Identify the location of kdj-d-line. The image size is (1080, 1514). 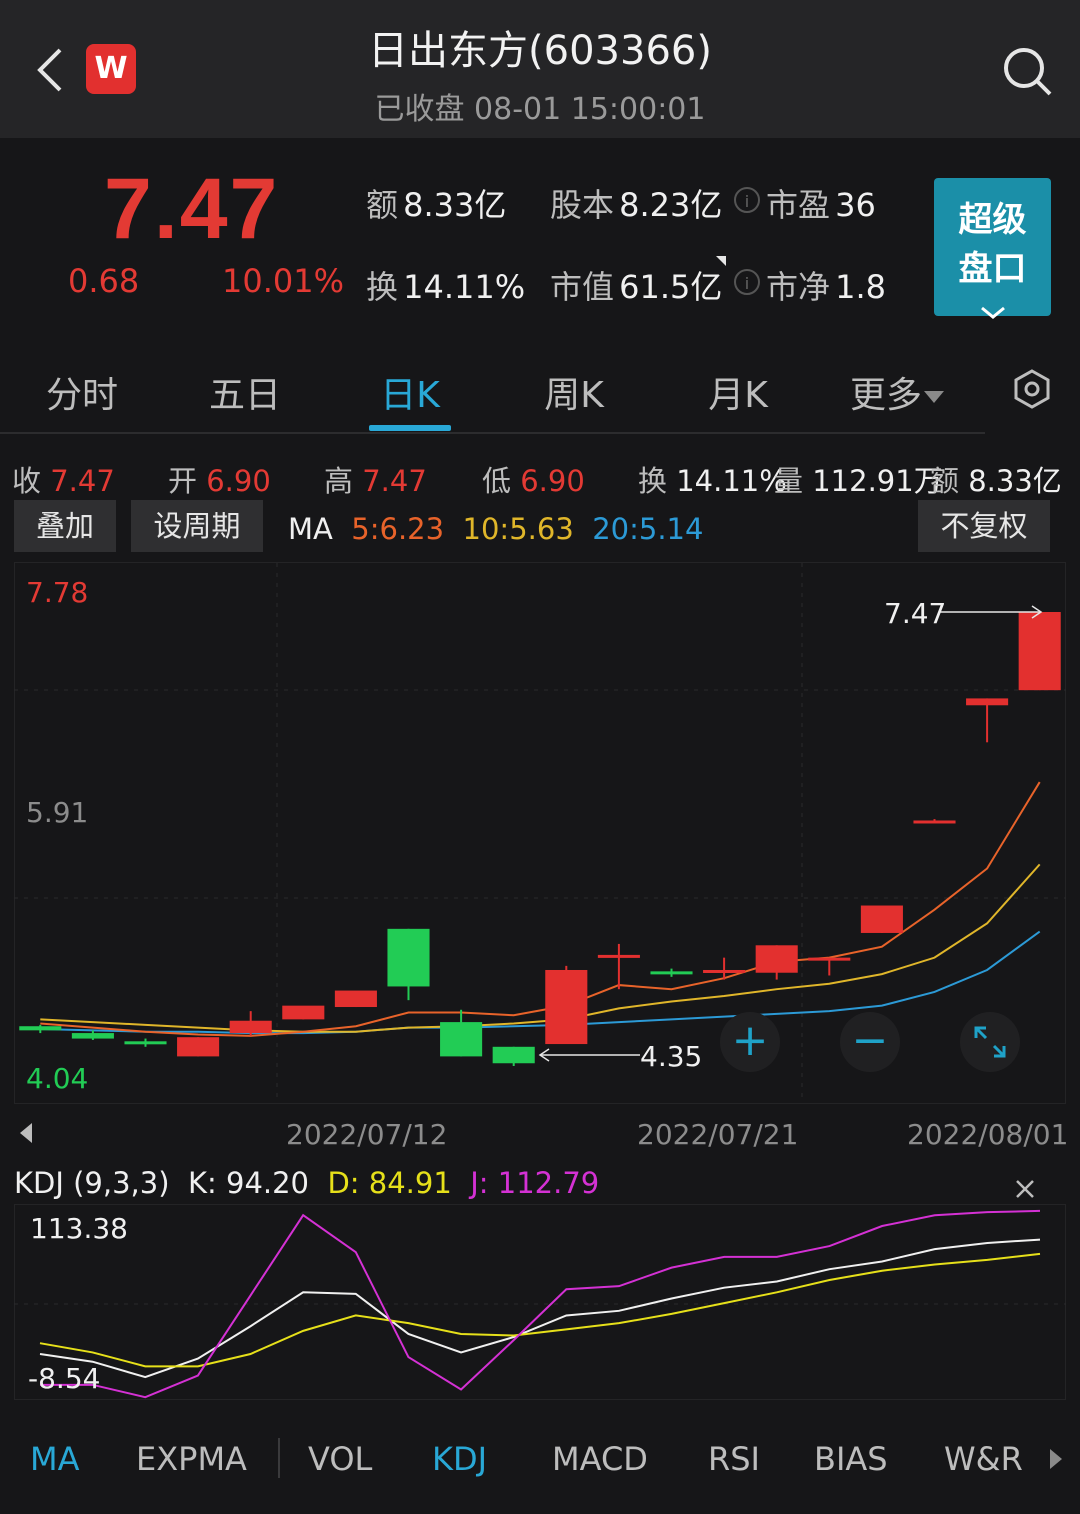
(540, 1310).